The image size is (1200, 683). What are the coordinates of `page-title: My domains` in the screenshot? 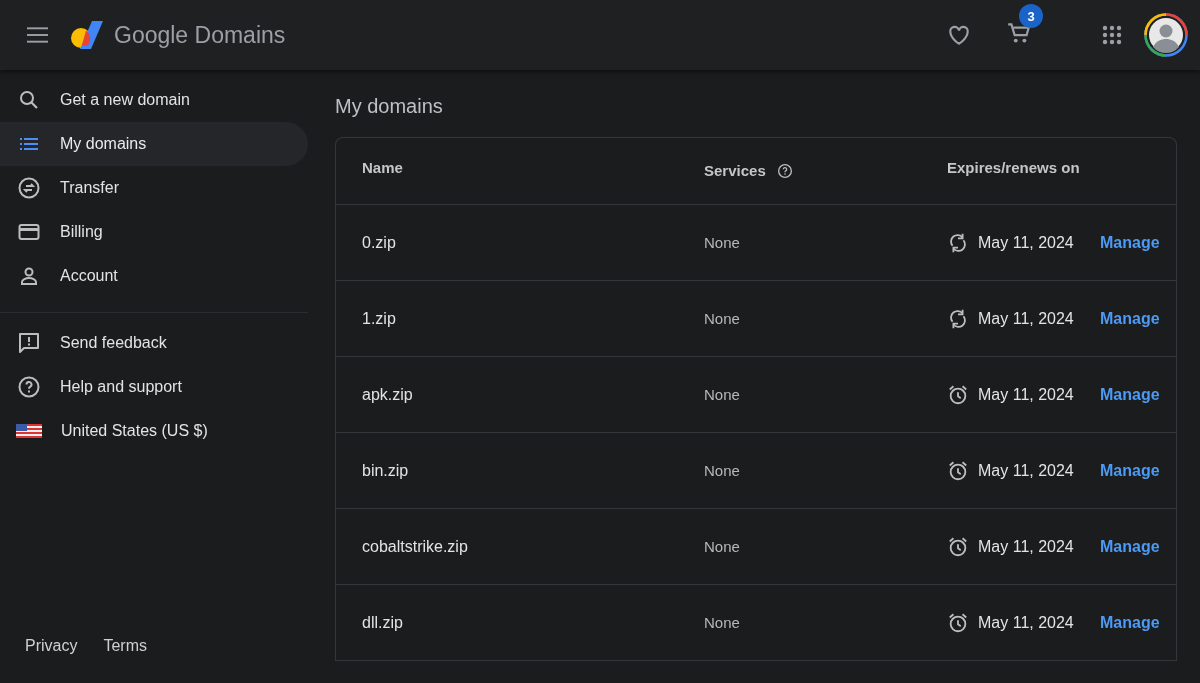 It's located at (389, 106).